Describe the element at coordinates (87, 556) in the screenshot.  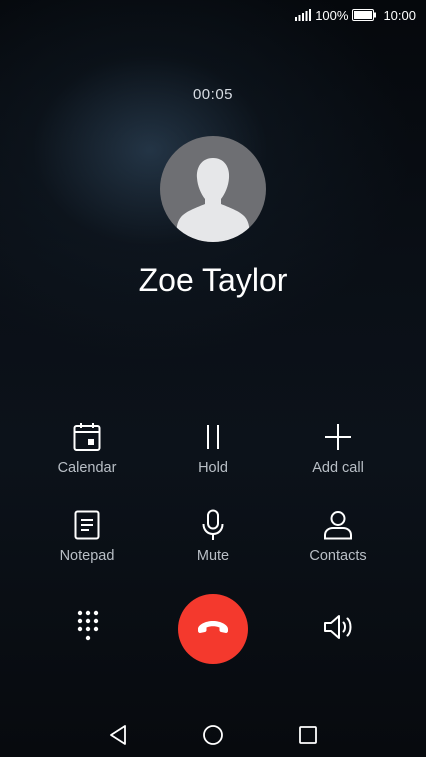
I see `notepad-label: Notepad` at that location.